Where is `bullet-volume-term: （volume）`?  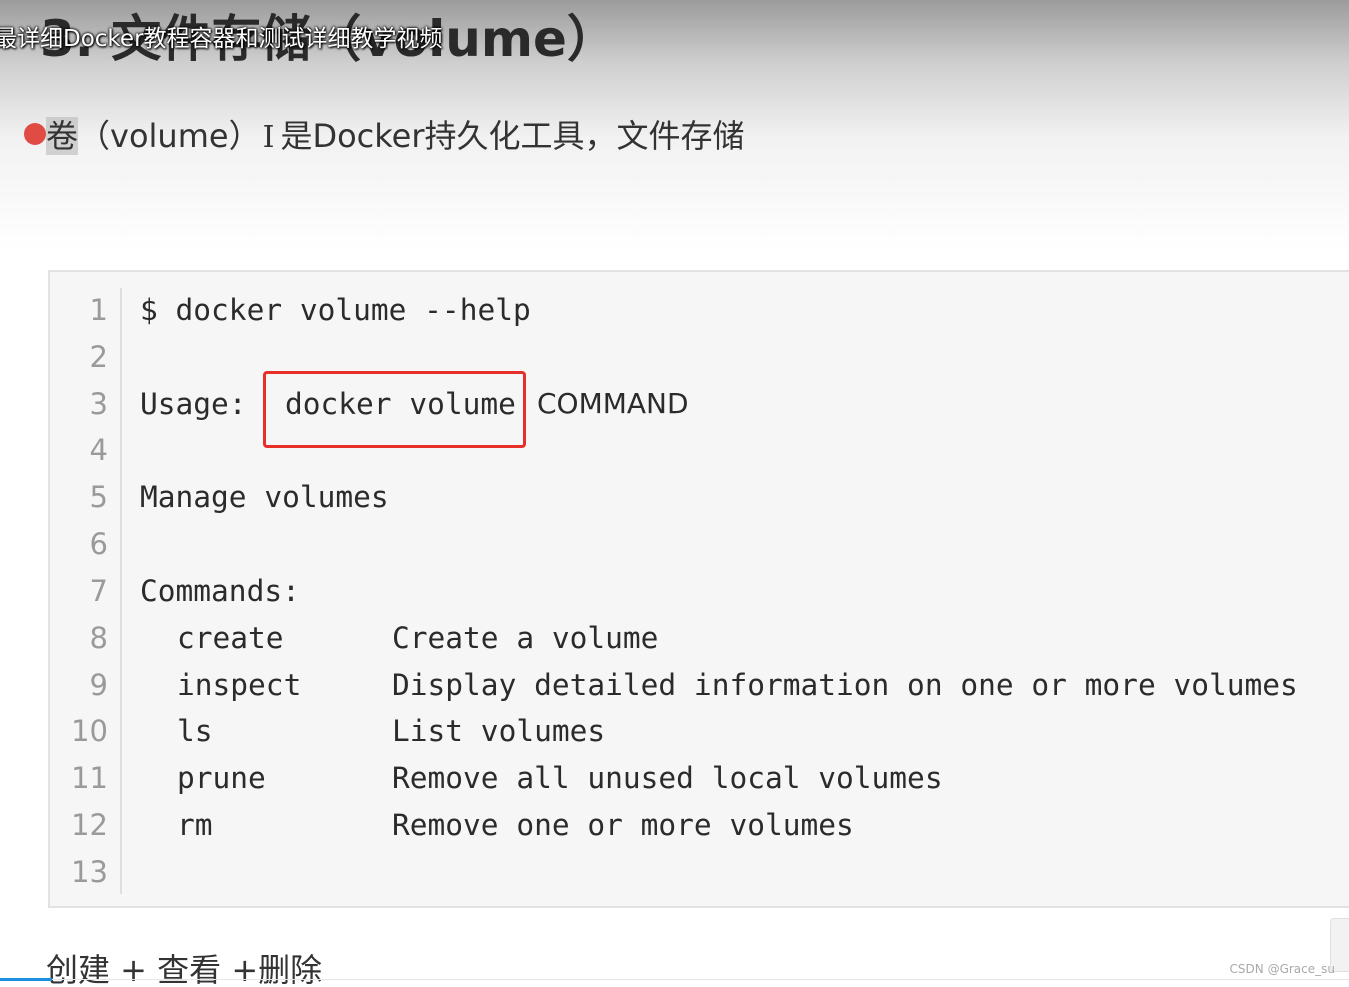
bullet-volume-term: （volume） is located at coordinates (169, 136).